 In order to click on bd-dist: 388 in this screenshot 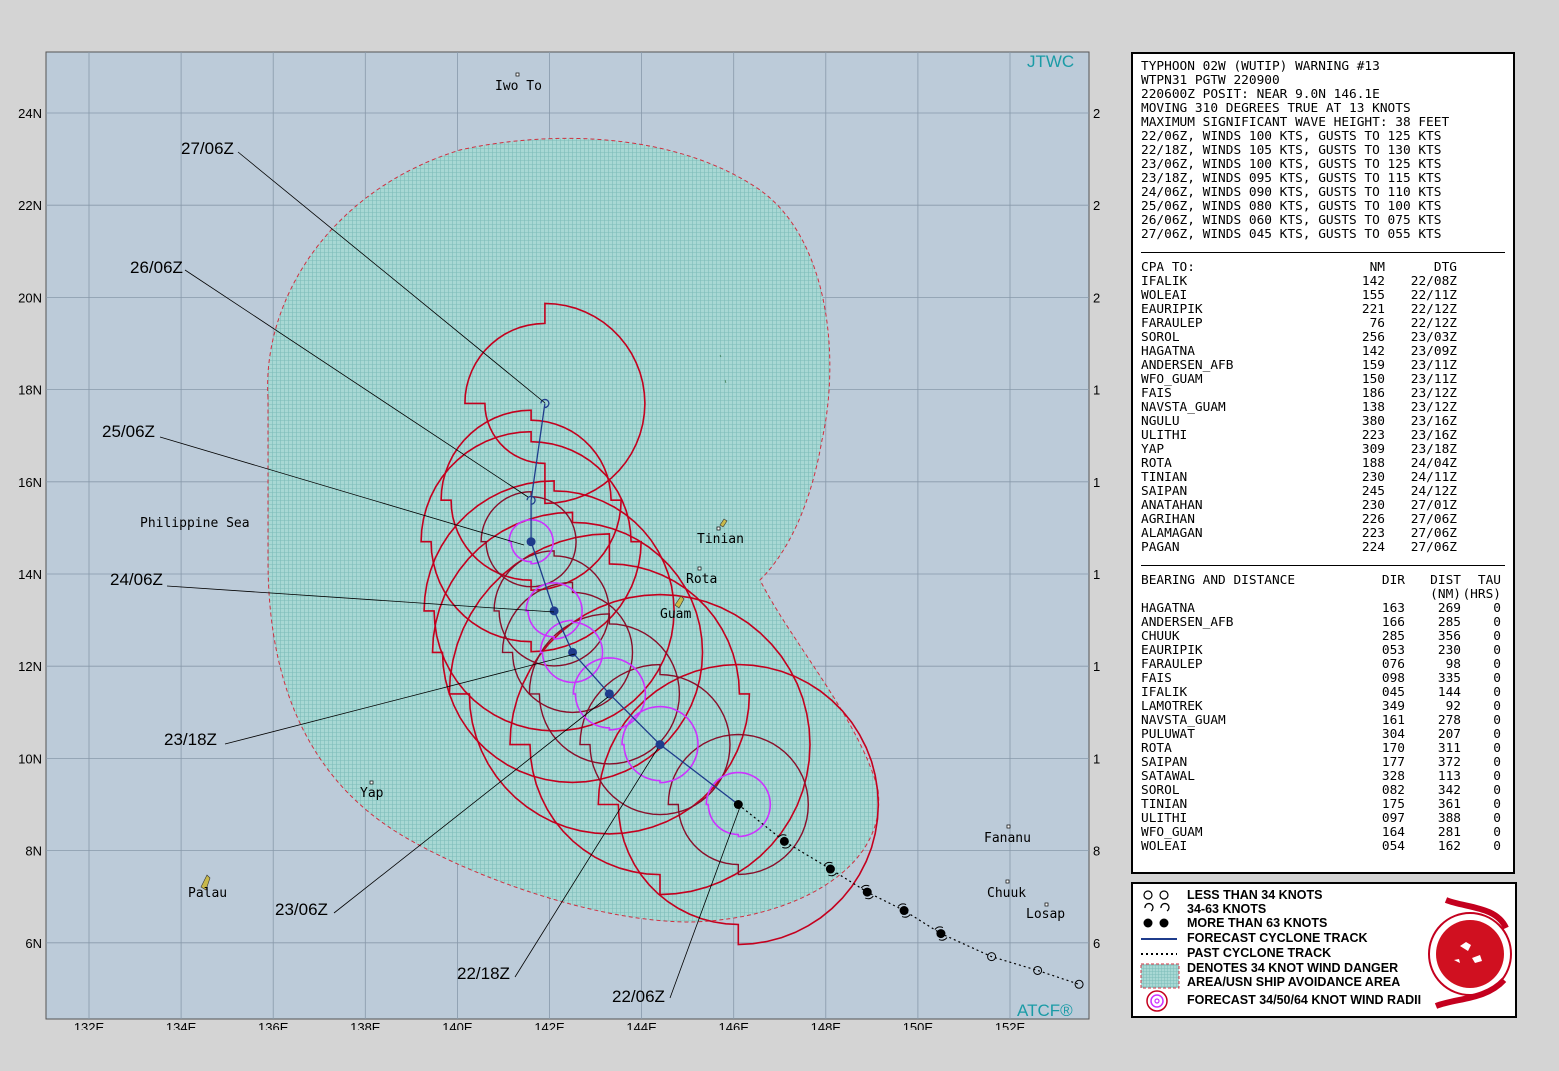, I will do `click(1449, 818)`.